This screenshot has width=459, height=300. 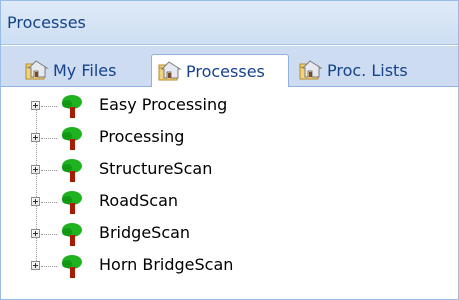 What do you see at coordinates (221, 138) in the screenshot?
I see `tree-item-processing: Processing` at bounding box center [221, 138].